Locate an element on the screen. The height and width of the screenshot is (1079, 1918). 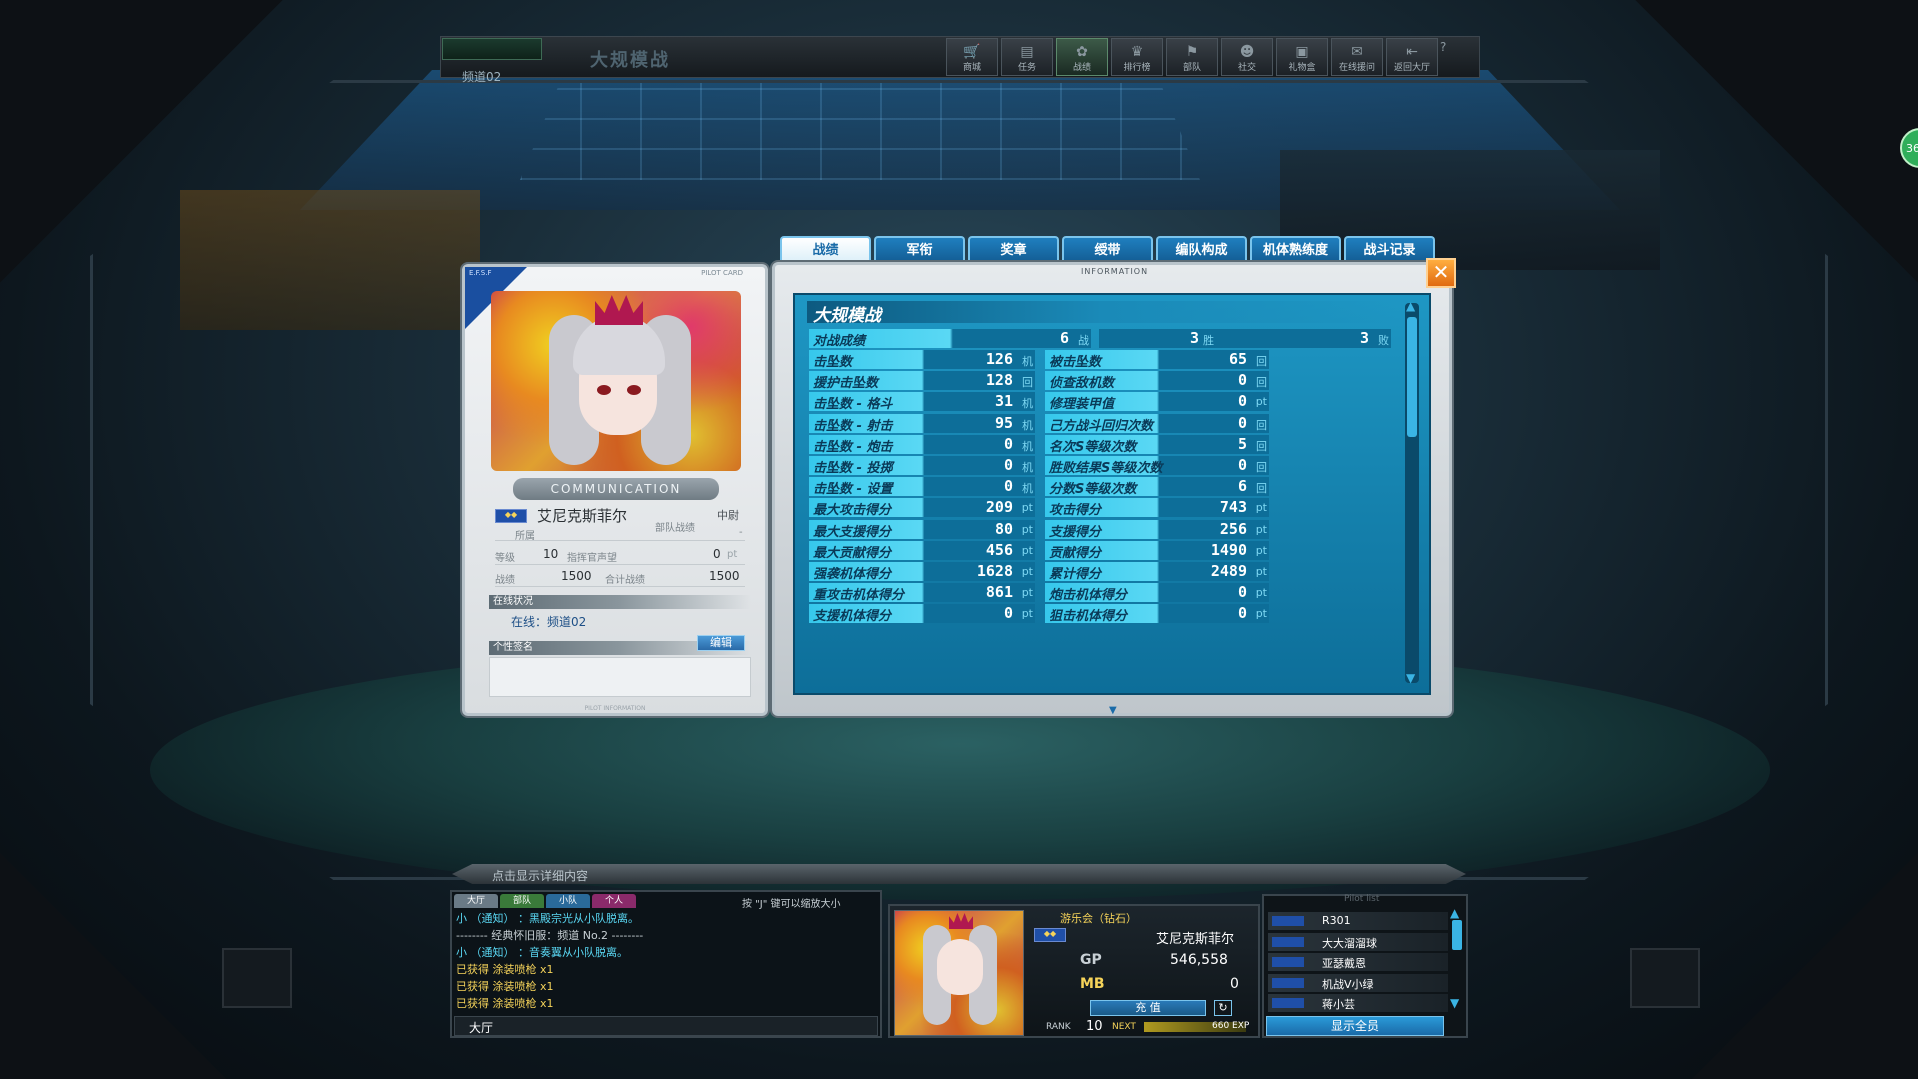
tab-5: 机体熟练度 is located at coordinates (1295, 250).